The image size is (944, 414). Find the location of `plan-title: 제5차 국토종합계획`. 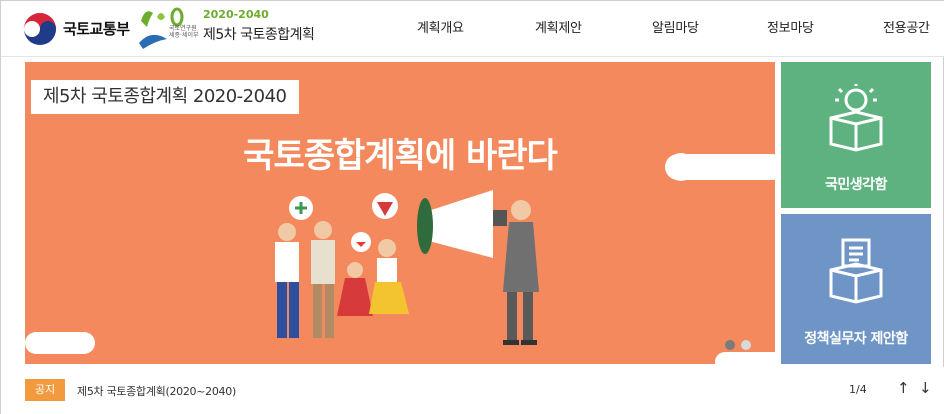

plan-title: 제5차 국토종합계획 is located at coordinates (259, 34).